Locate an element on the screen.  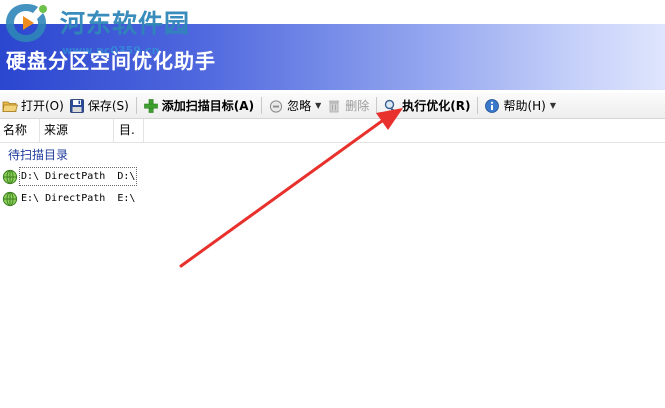
watermark-text: 河东软件园 is located at coordinates (125, 23).